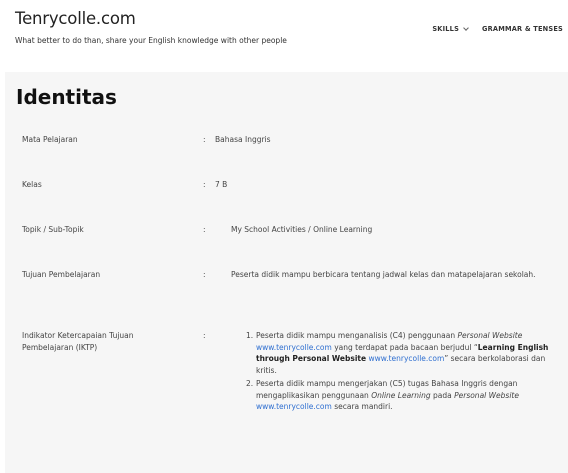 This screenshot has width=568, height=473. I want to click on nav-item-label: SKILLS, so click(446, 29).